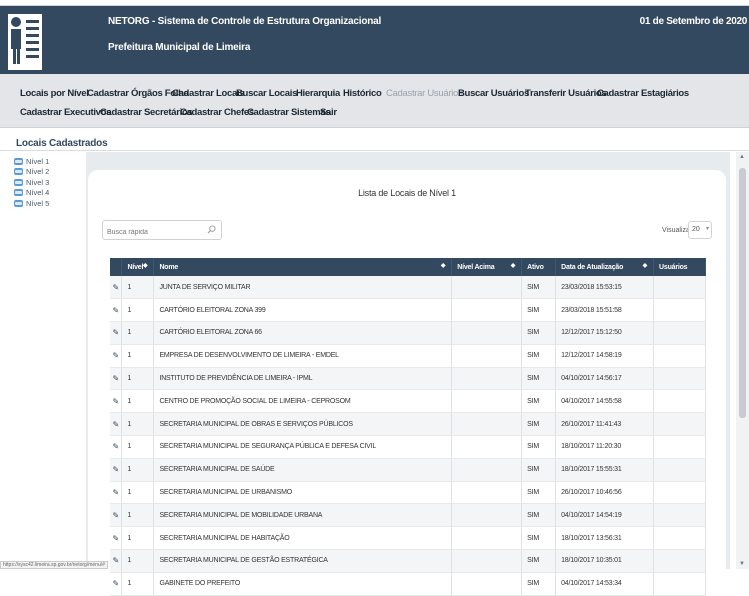  Describe the element at coordinates (605, 538) in the screenshot. I see `cell-data-atualizacao: 18/10/2017 13:56:31` at that location.